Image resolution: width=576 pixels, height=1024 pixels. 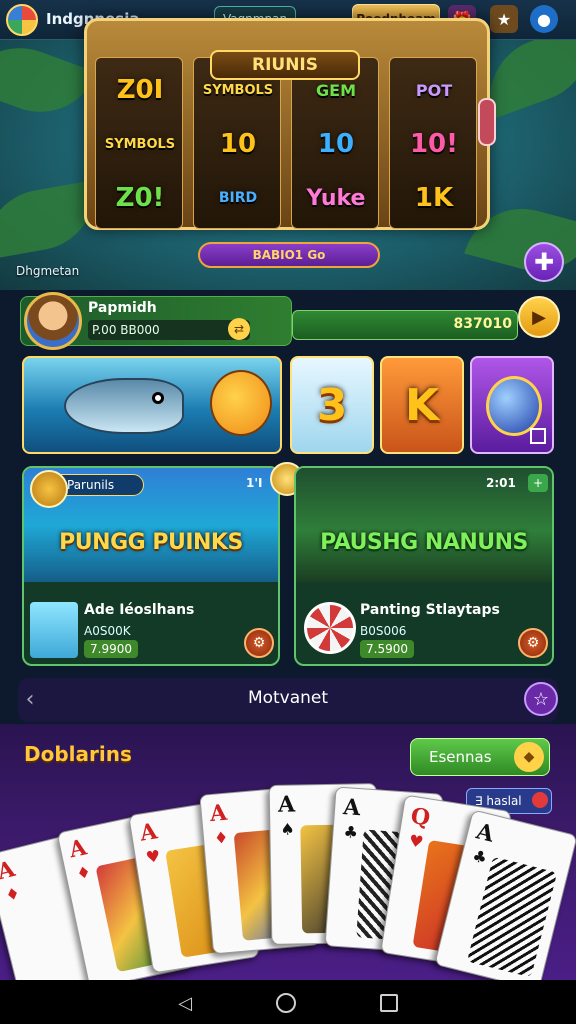 I want to click on poker-chip-icon, so click(x=330, y=628).